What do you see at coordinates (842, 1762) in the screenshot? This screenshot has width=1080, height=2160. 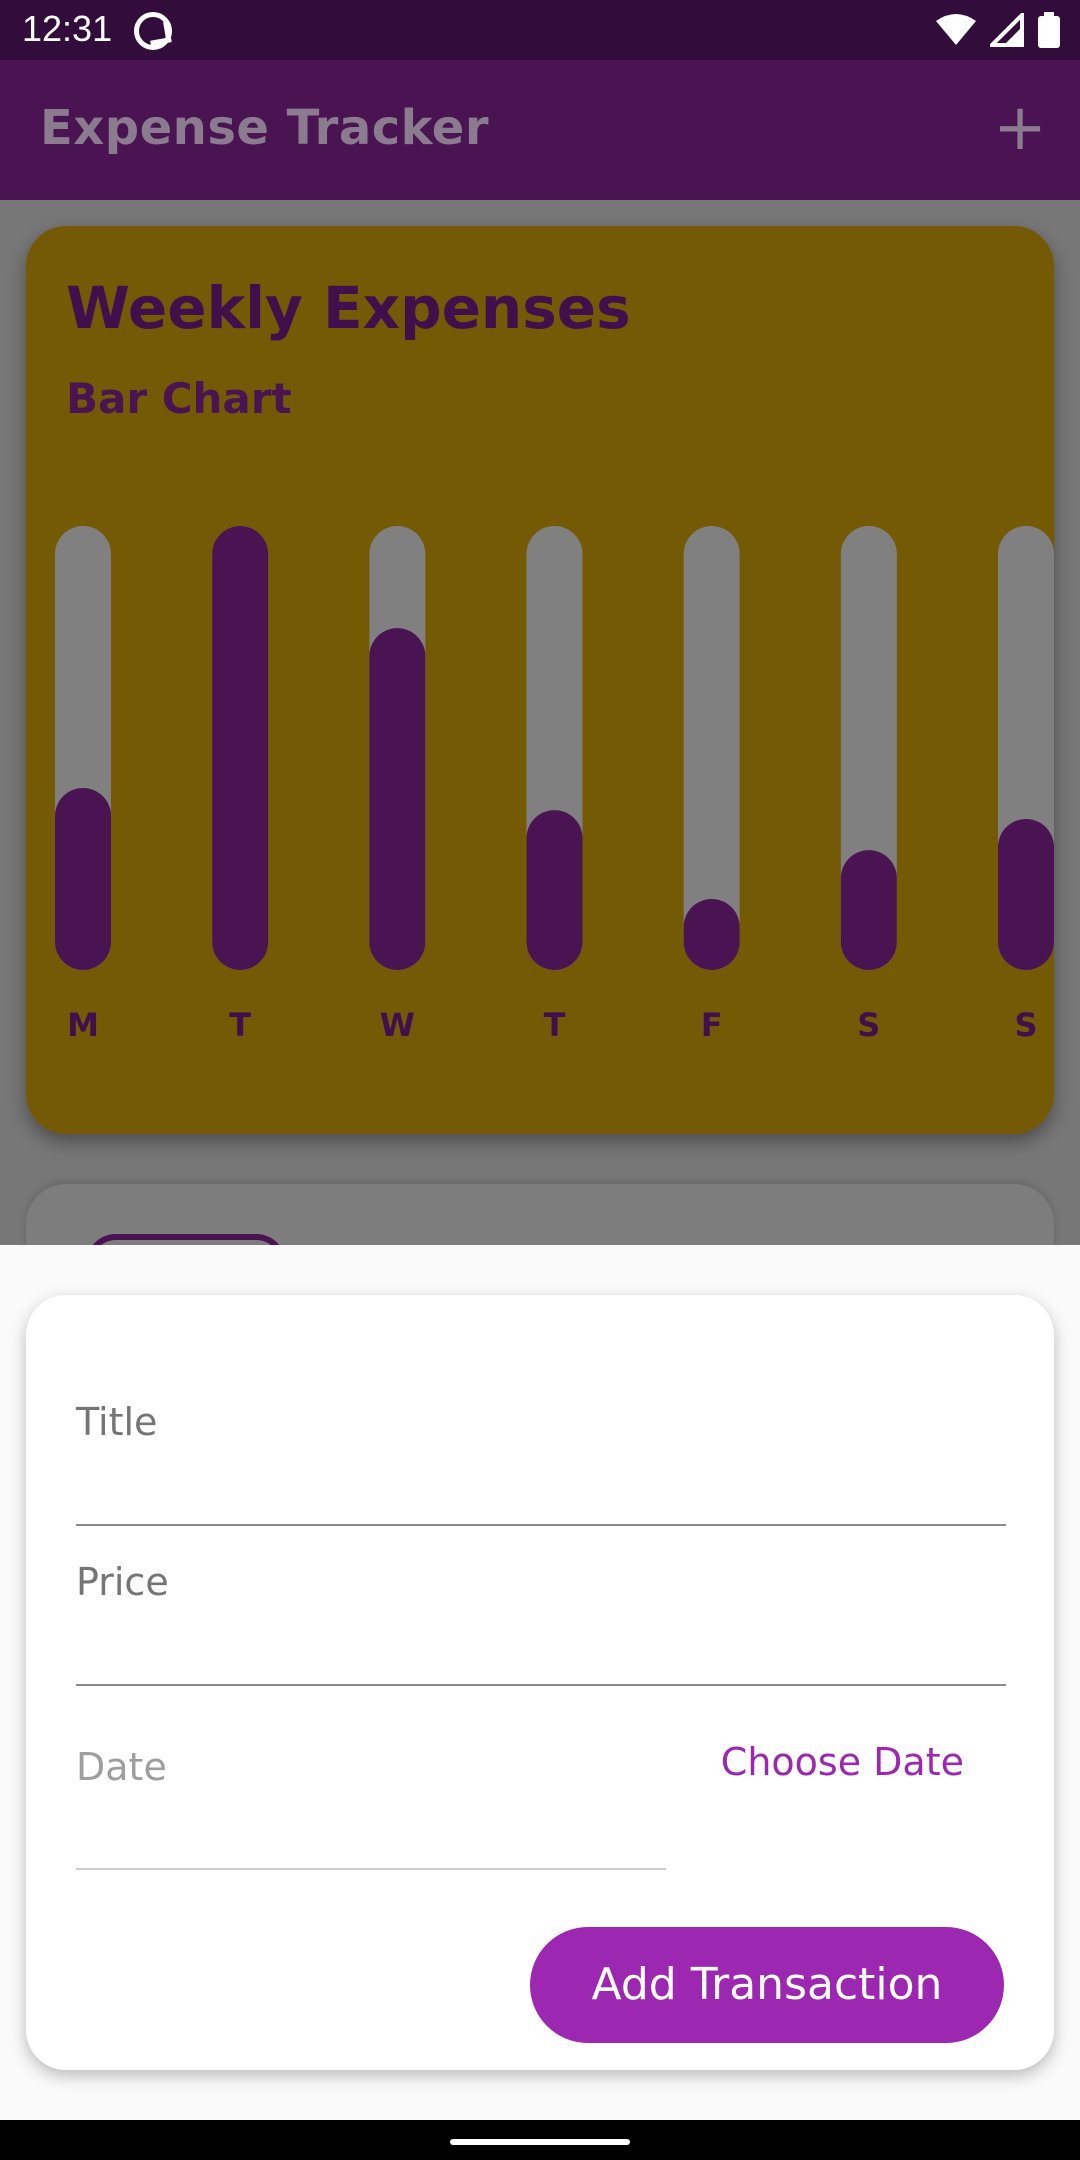 I see `choose-date-button: Choose Date` at bounding box center [842, 1762].